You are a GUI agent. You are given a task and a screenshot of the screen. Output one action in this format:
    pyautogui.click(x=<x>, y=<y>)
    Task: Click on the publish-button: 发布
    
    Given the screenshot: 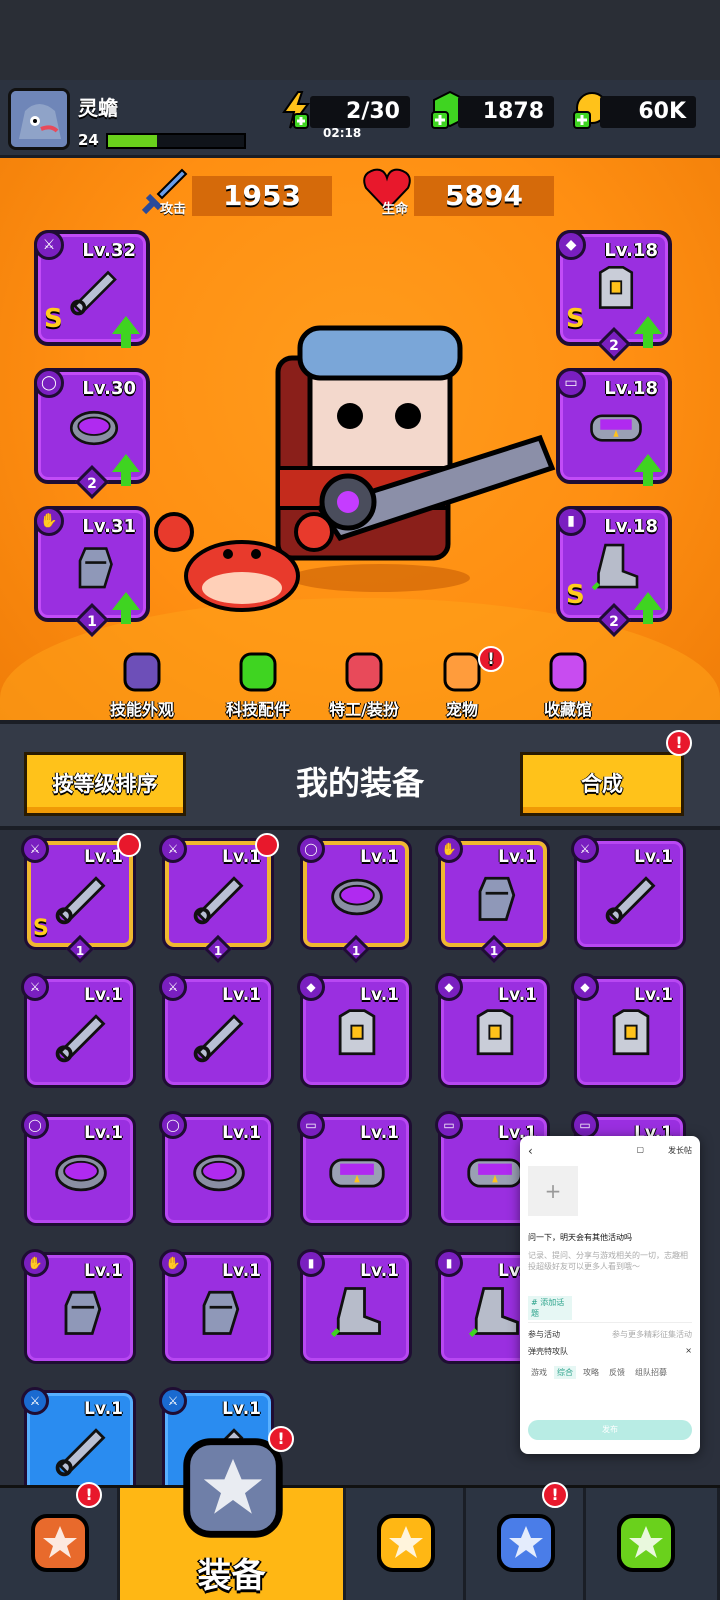 What is the action you would take?
    pyautogui.click(x=610, y=1430)
    